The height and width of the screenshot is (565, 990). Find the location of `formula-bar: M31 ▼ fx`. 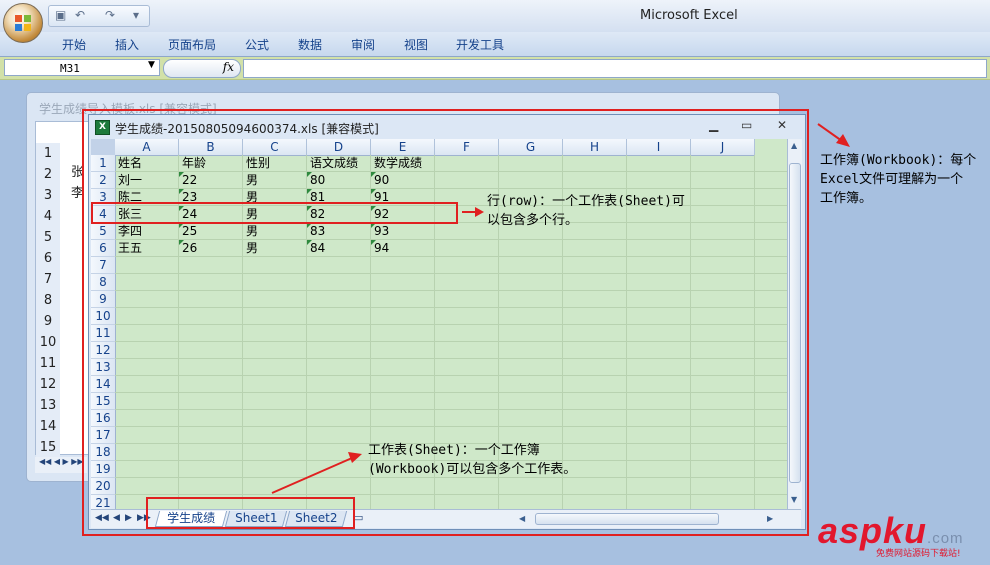

formula-bar: M31 ▼ fx is located at coordinates (495, 68).